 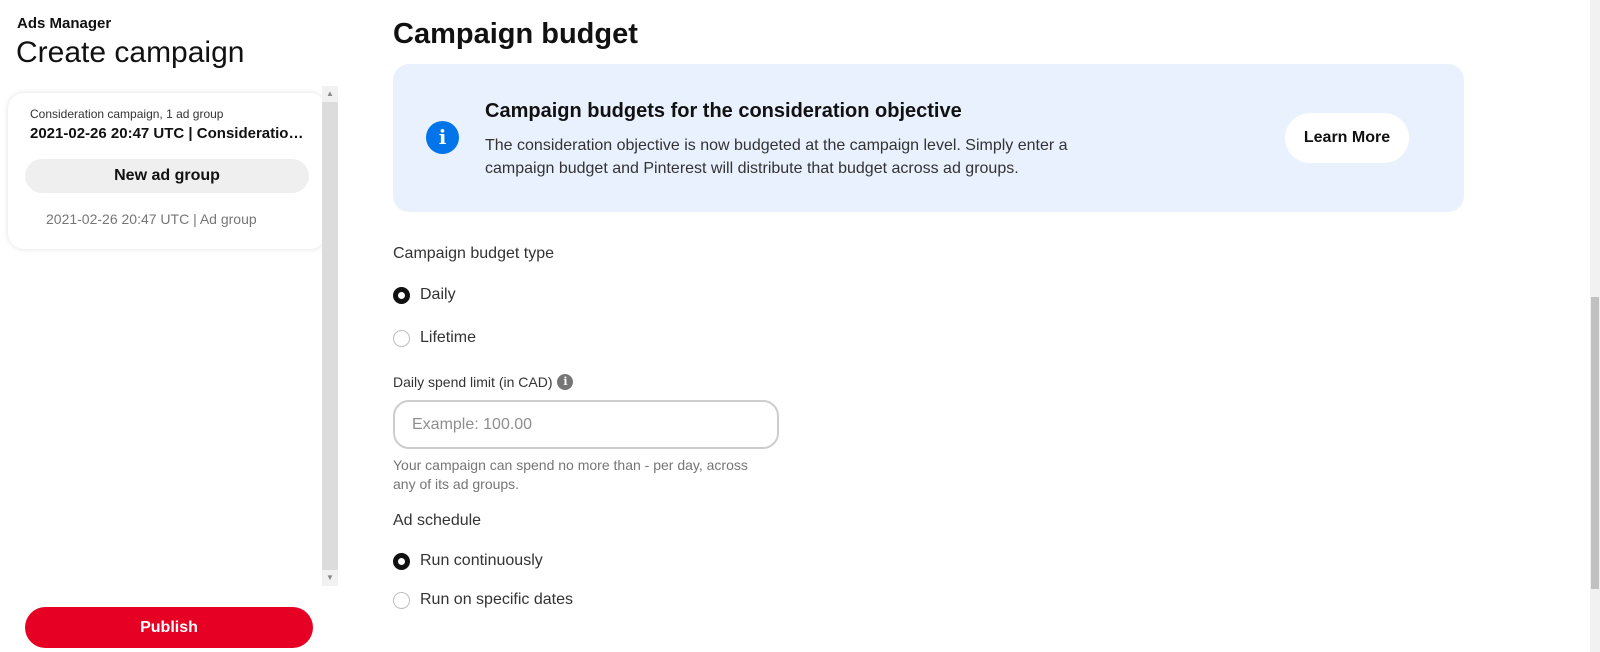 What do you see at coordinates (437, 520) in the screenshot?
I see `ad-schedule-label: Ad schedule` at bounding box center [437, 520].